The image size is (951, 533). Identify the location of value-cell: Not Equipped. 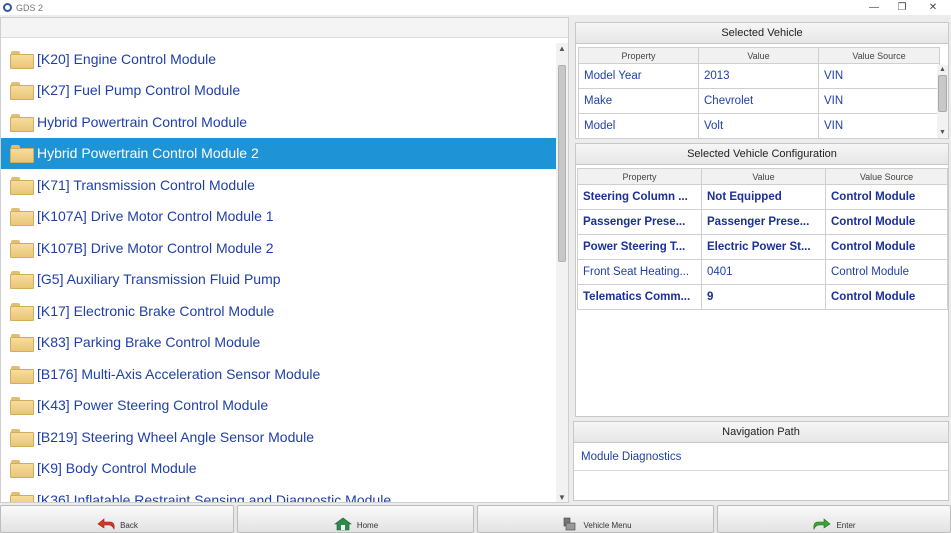
(763, 197).